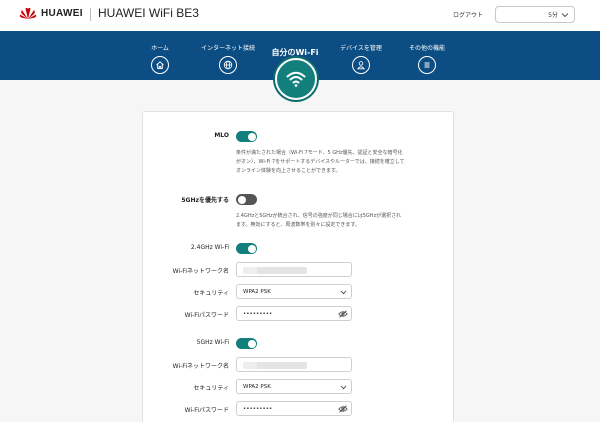 Image resolution: width=600 pixels, height=422 pixels. I want to click on security-5ghz-select: WPA2 PSK, so click(294, 386).